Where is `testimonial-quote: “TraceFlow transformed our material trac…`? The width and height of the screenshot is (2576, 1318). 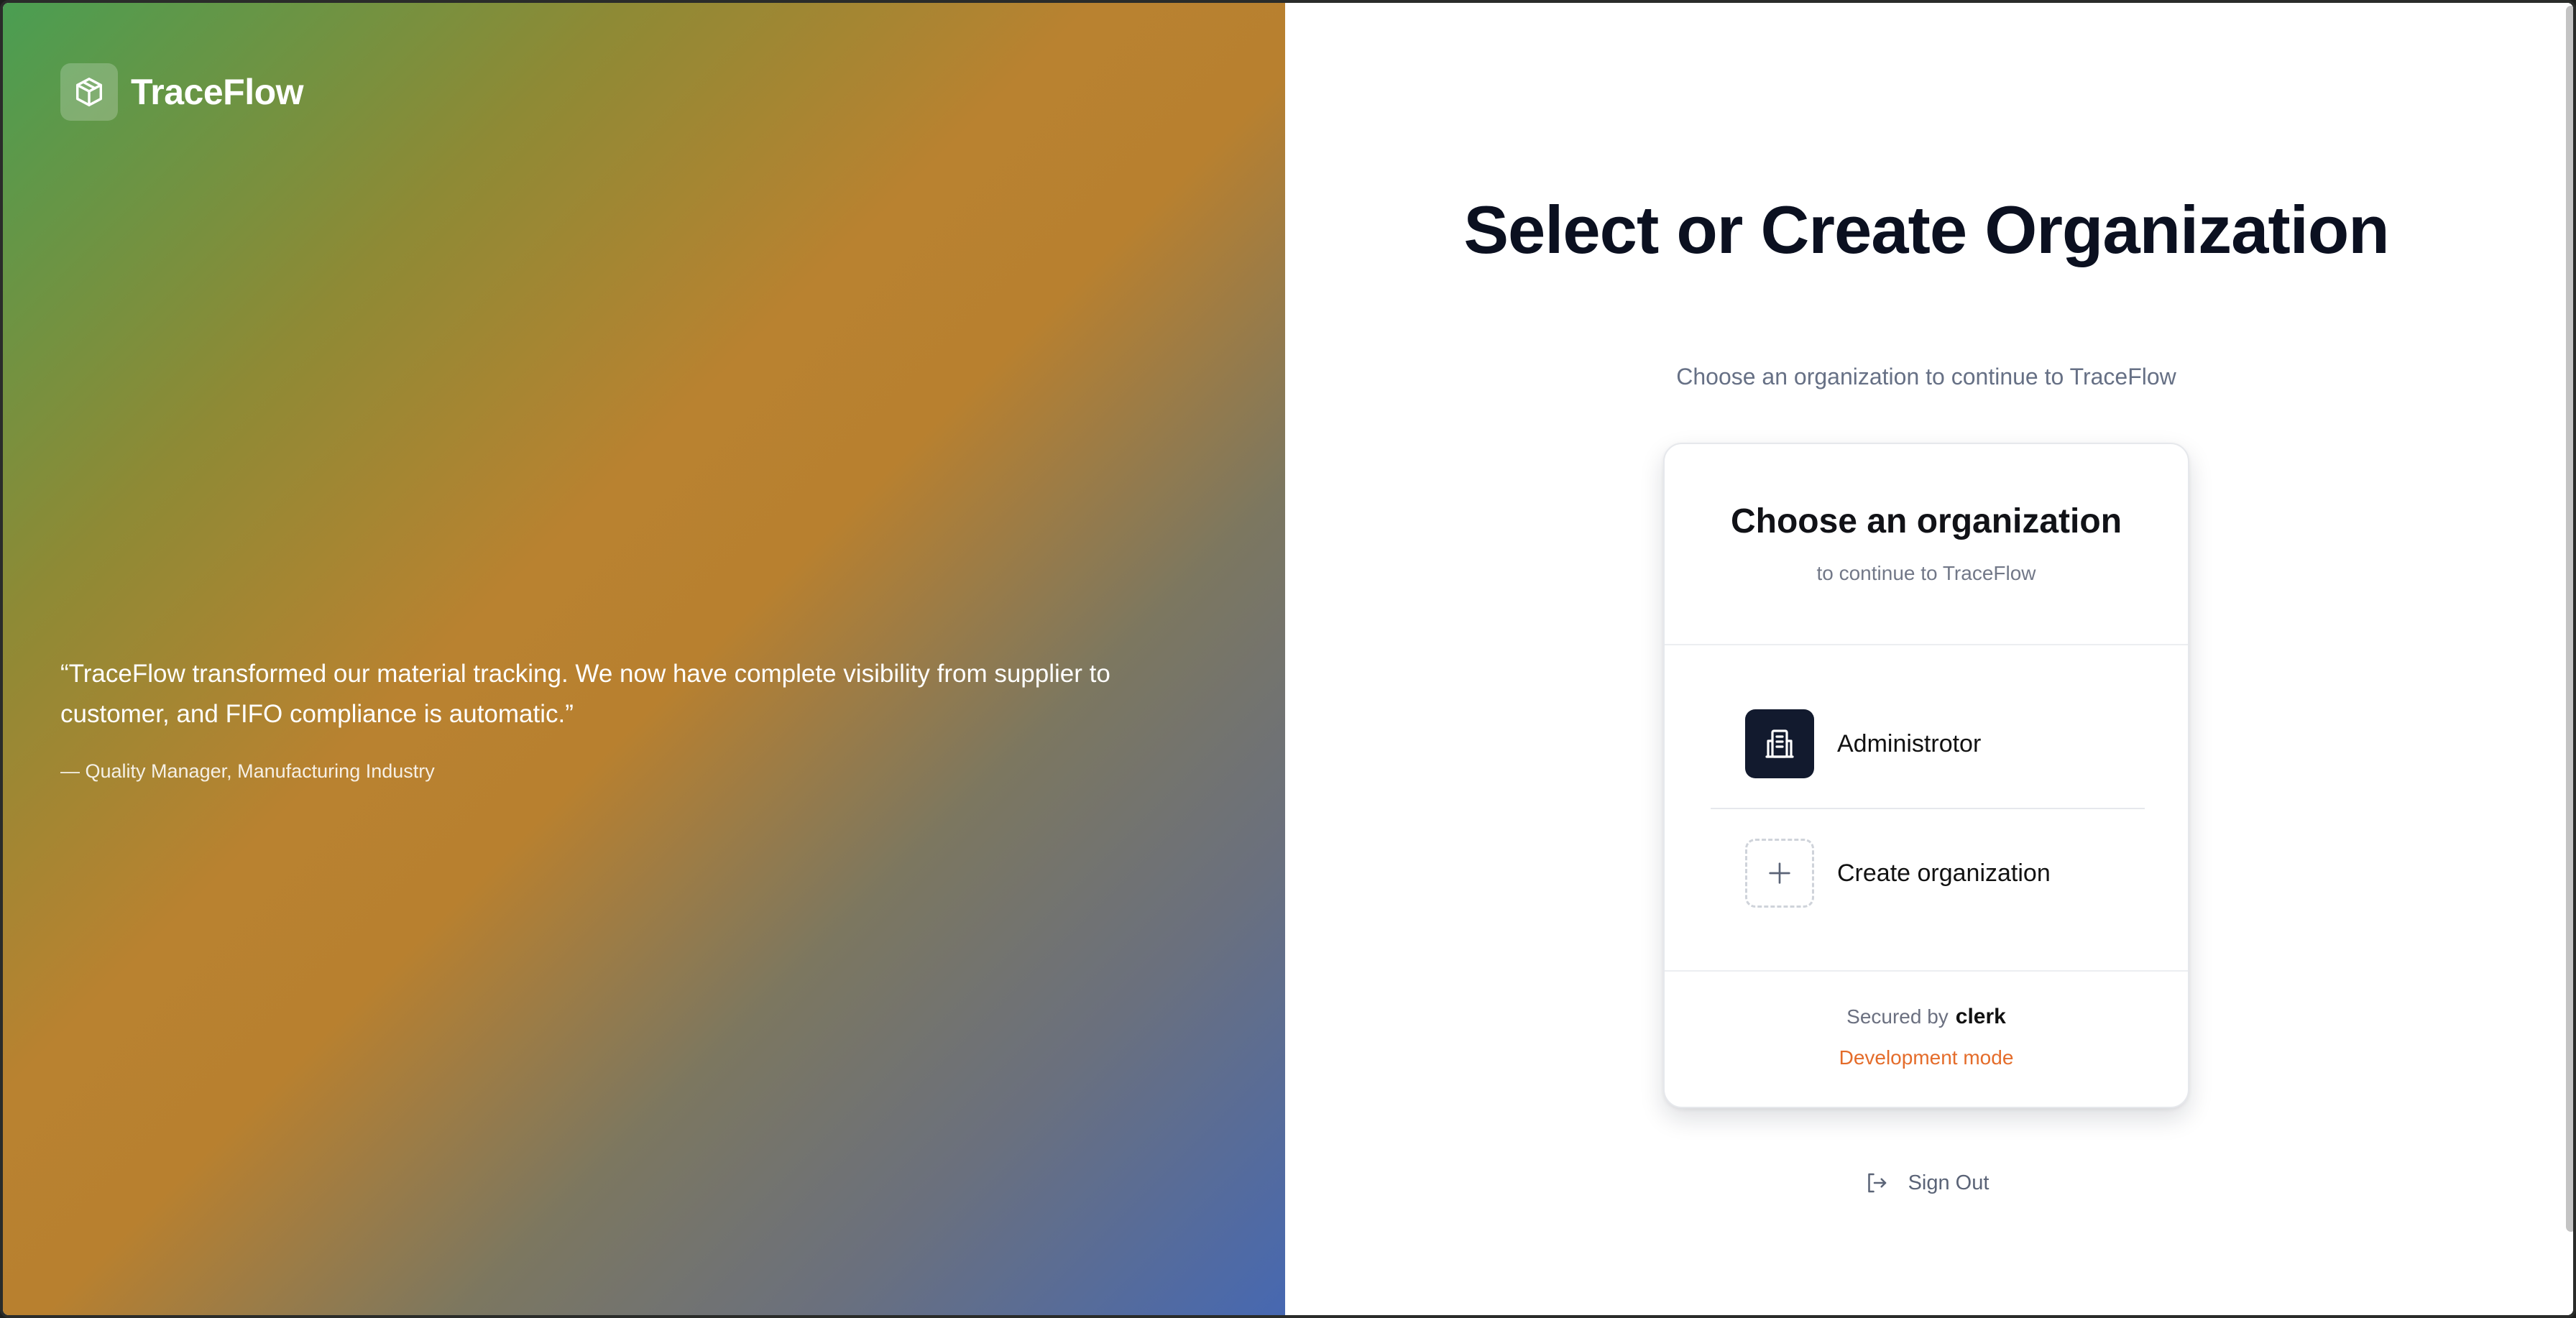
testimonial-quote: “TraceFlow transformed our material trac… is located at coordinates (585, 694).